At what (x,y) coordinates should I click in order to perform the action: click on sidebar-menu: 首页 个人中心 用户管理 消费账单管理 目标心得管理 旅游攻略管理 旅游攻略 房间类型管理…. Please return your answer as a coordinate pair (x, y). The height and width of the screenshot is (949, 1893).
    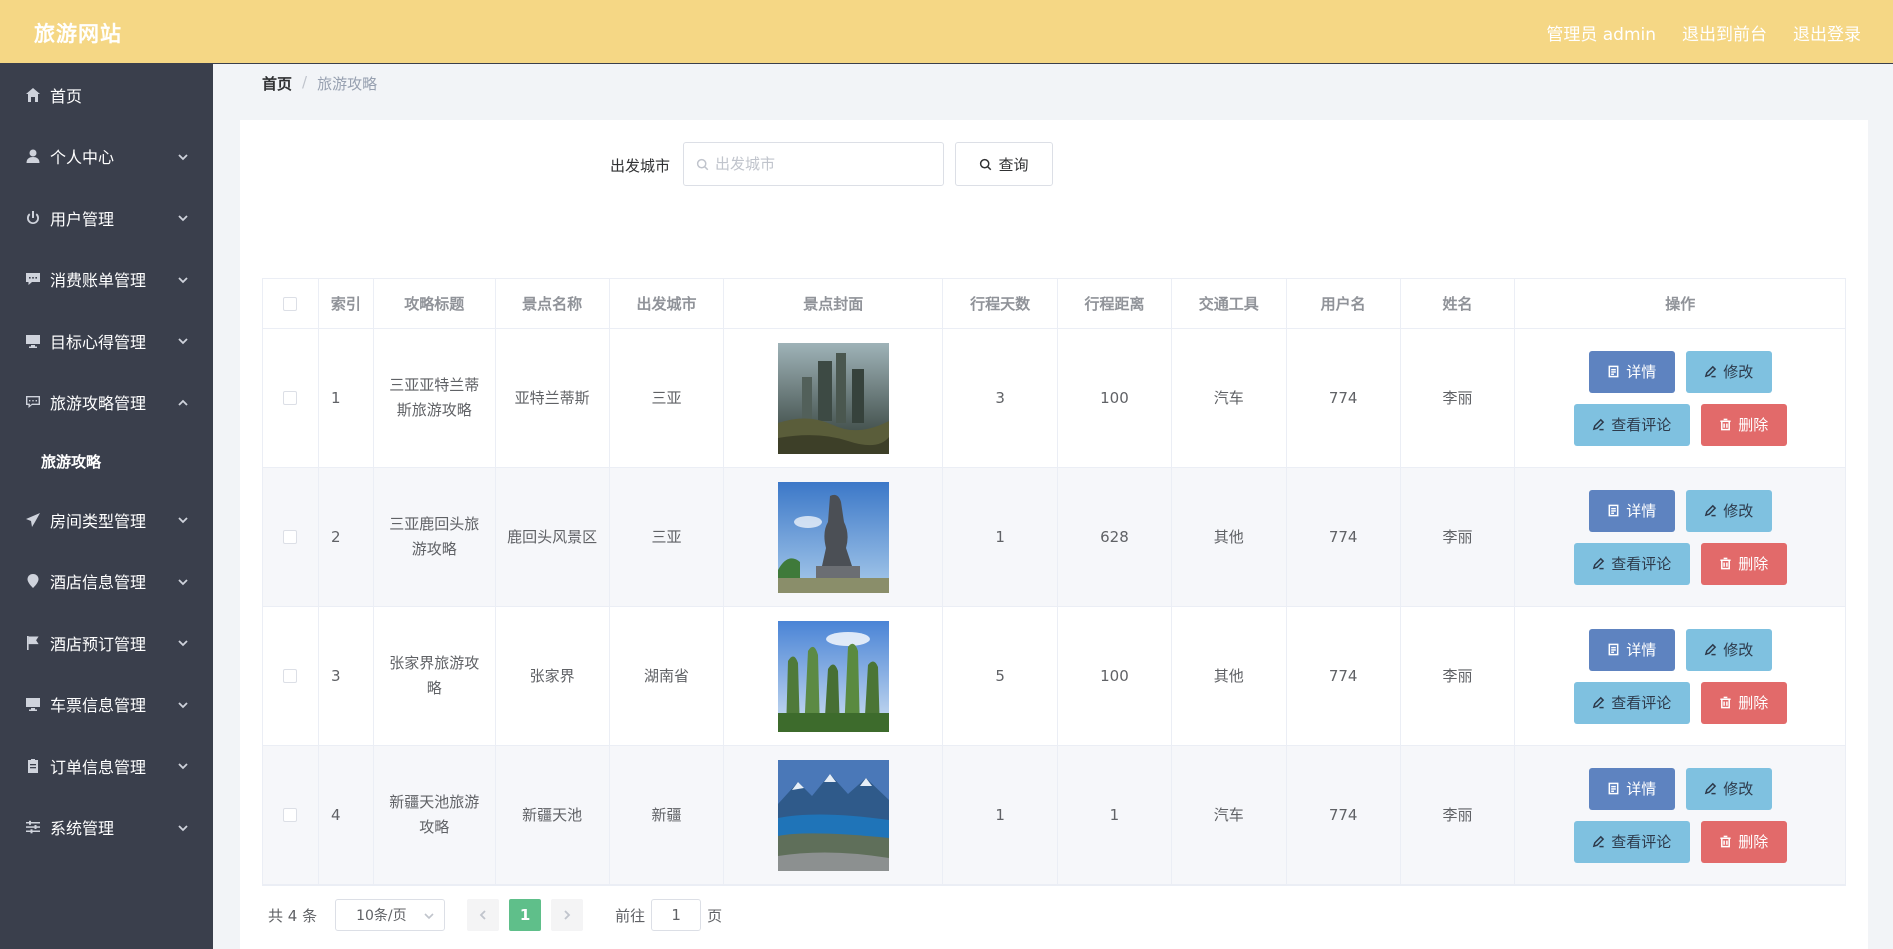
    Looking at the image, I should click on (106, 506).